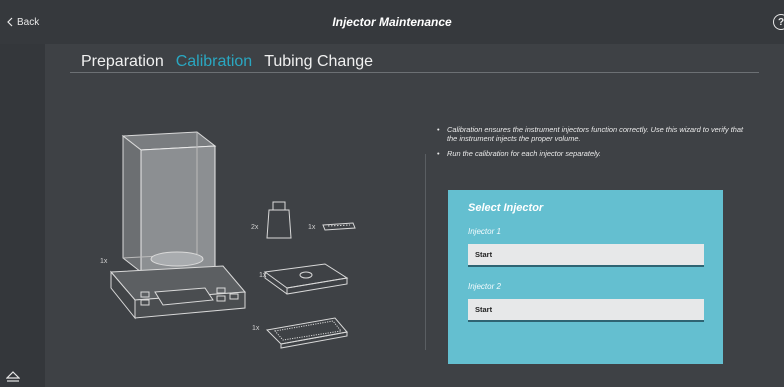  I want to click on balance-icon, so click(178, 225).